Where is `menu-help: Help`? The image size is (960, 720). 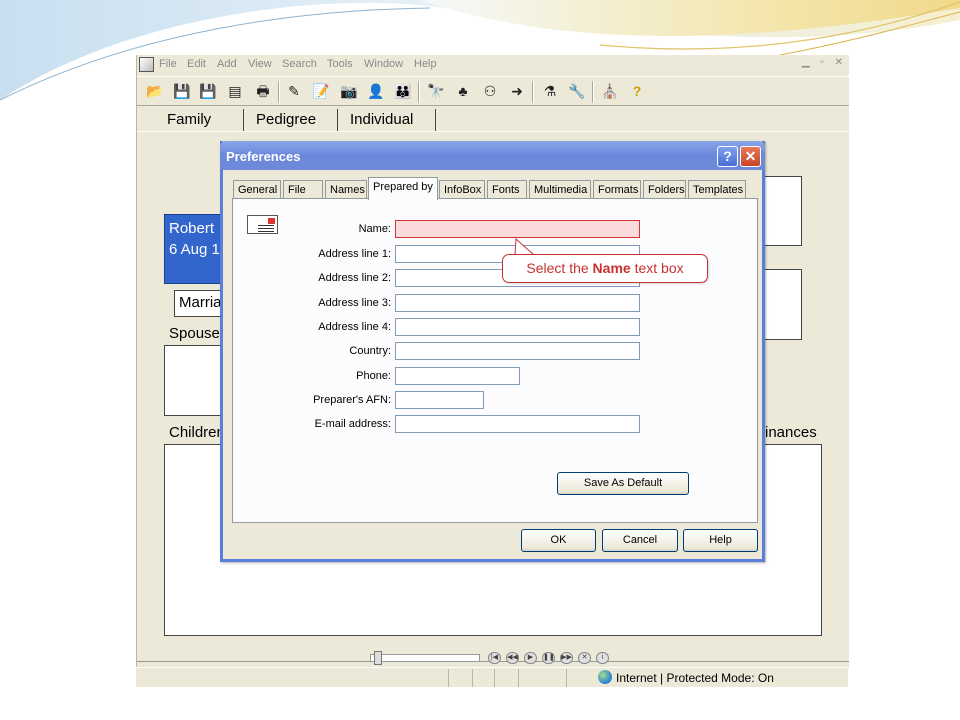 menu-help: Help is located at coordinates (425, 64).